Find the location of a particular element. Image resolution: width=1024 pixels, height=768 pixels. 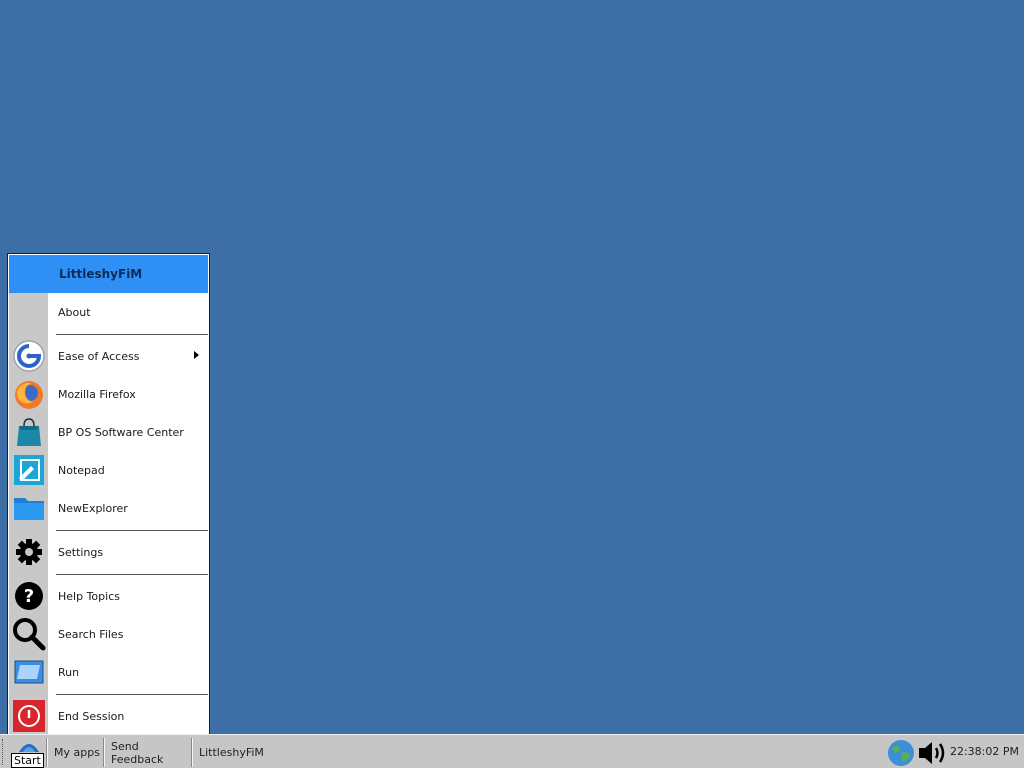

menu-item-newexplorer: NewExplorer is located at coordinates (108, 508).